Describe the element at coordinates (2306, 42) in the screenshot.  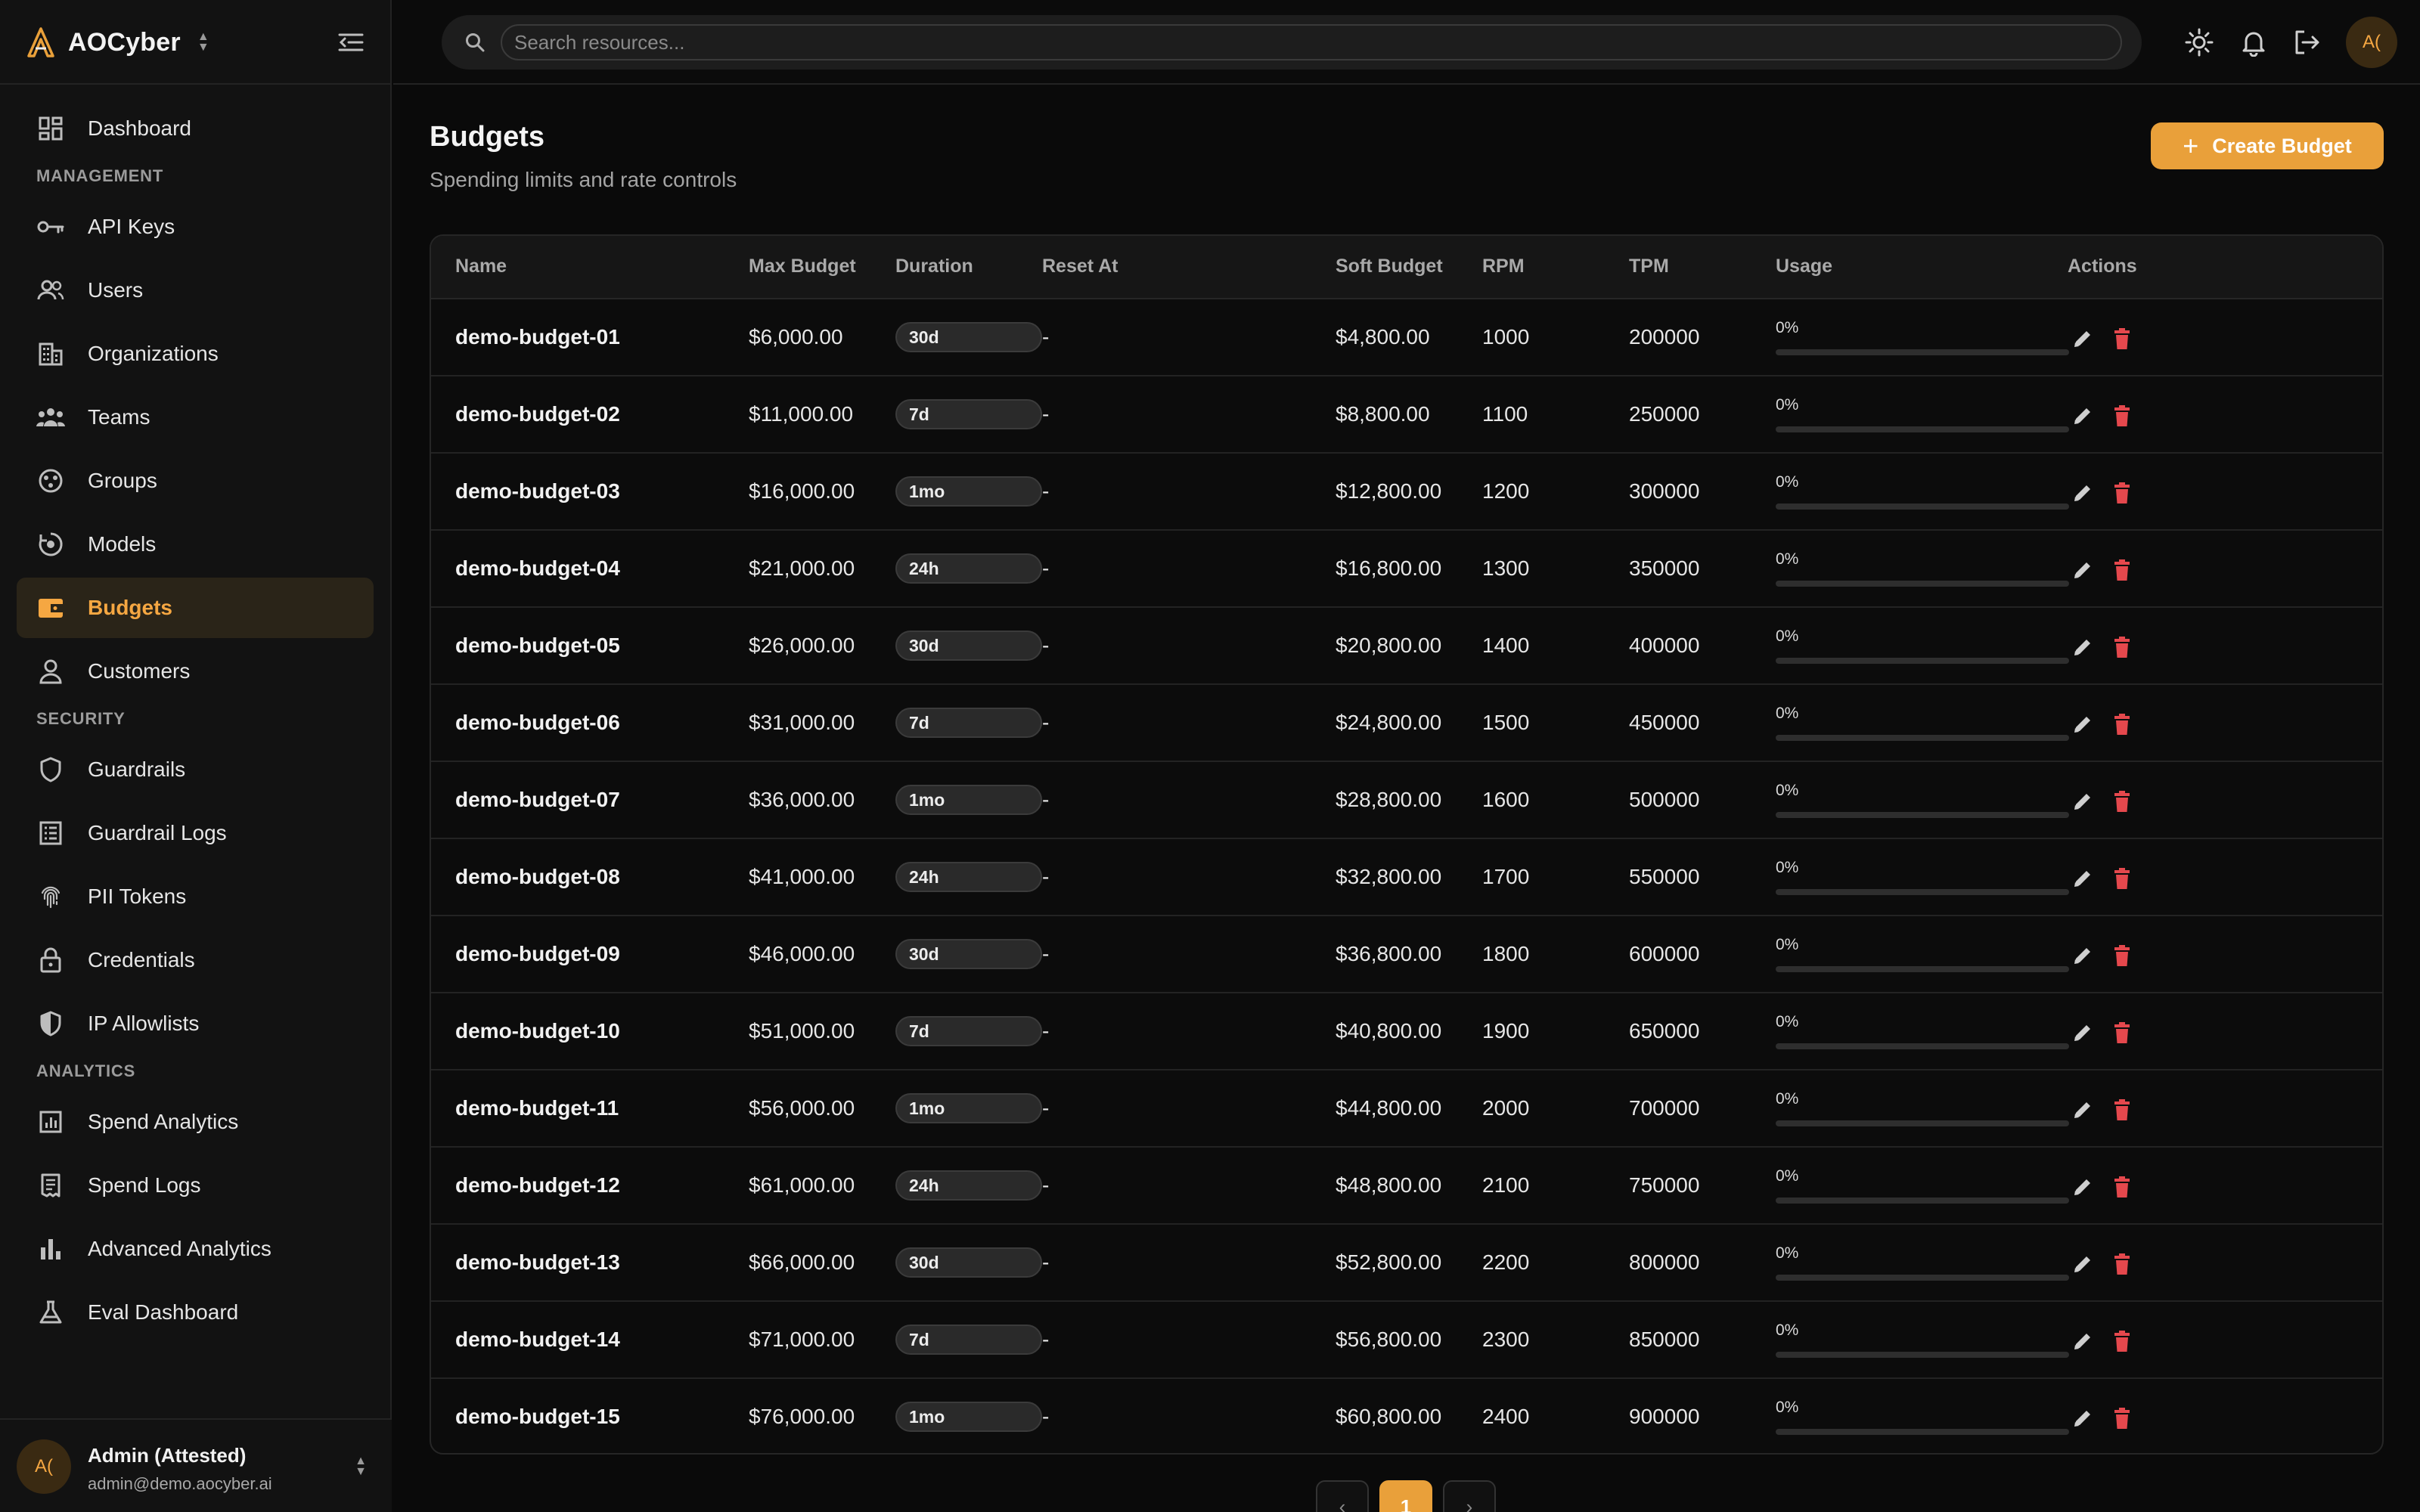
I see `logout-icon` at that location.